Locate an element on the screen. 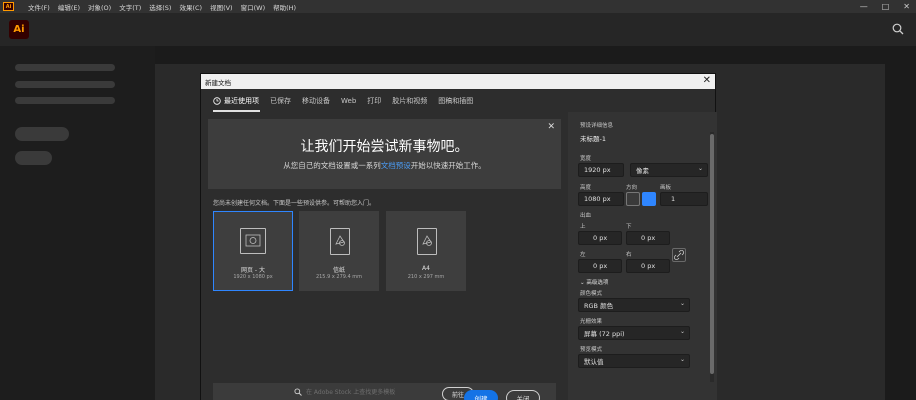 This screenshot has height=400, width=916. bleed-right-input: 0 px is located at coordinates (648, 266).